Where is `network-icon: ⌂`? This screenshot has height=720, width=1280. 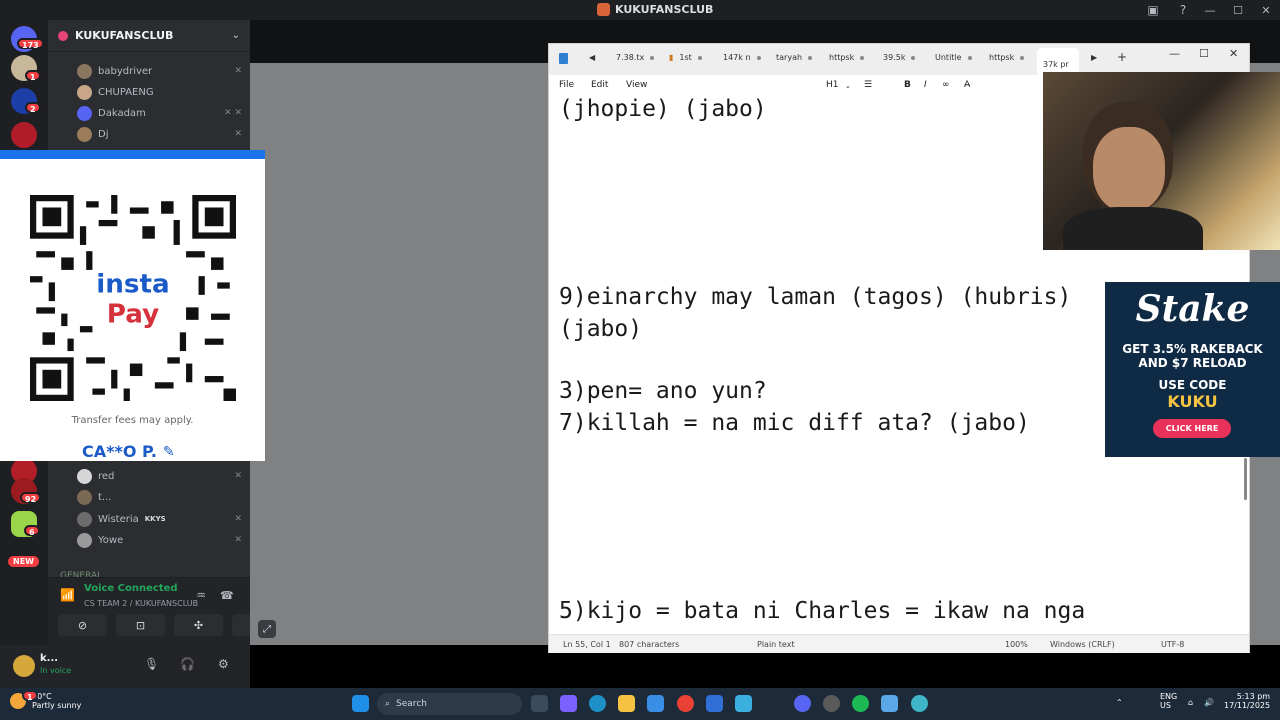
network-icon: ⌂ is located at coordinates (1190, 702).